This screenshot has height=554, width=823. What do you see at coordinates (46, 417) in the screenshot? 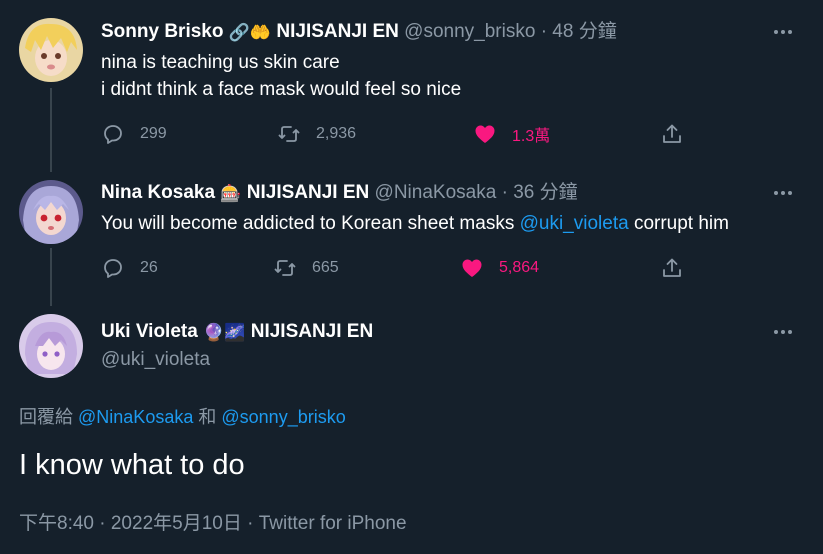
I see `replying-label: 回覆給` at bounding box center [46, 417].